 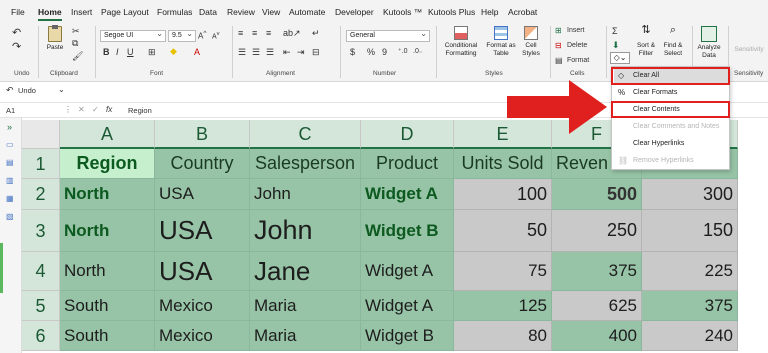 I want to click on cell-d5: Widget A, so click(x=407, y=306).